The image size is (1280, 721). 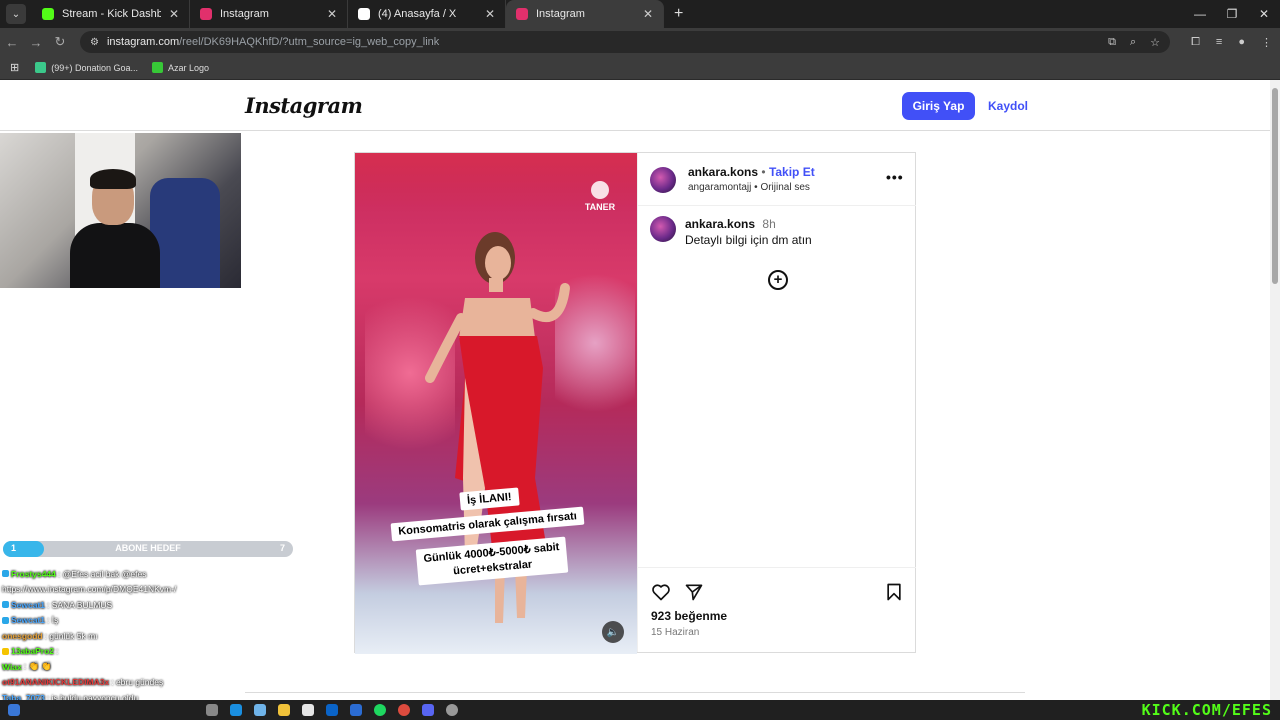 I want to click on signup-link: Kaydol, so click(x=1008, y=106).